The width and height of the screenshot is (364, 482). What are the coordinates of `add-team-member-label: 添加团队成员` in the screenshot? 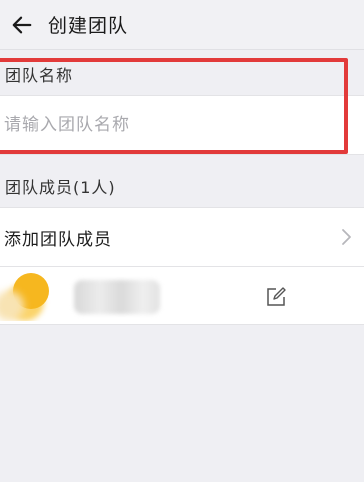 It's located at (58, 239).